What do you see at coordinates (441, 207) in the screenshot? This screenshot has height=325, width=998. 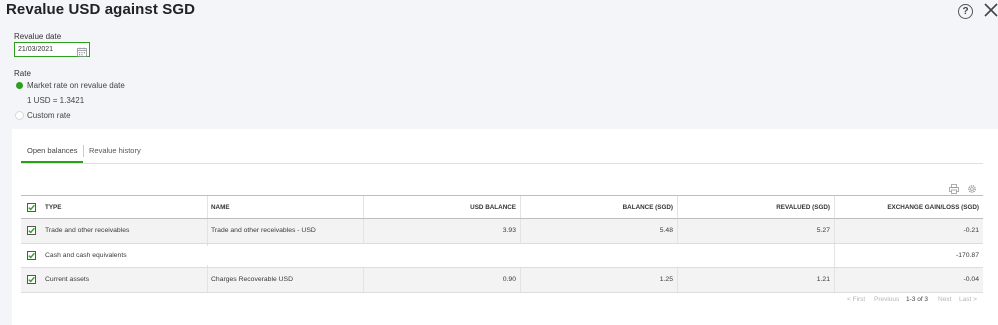 I see `column-header-usd-balance: USD BALANCE` at bounding box center [441, 207].